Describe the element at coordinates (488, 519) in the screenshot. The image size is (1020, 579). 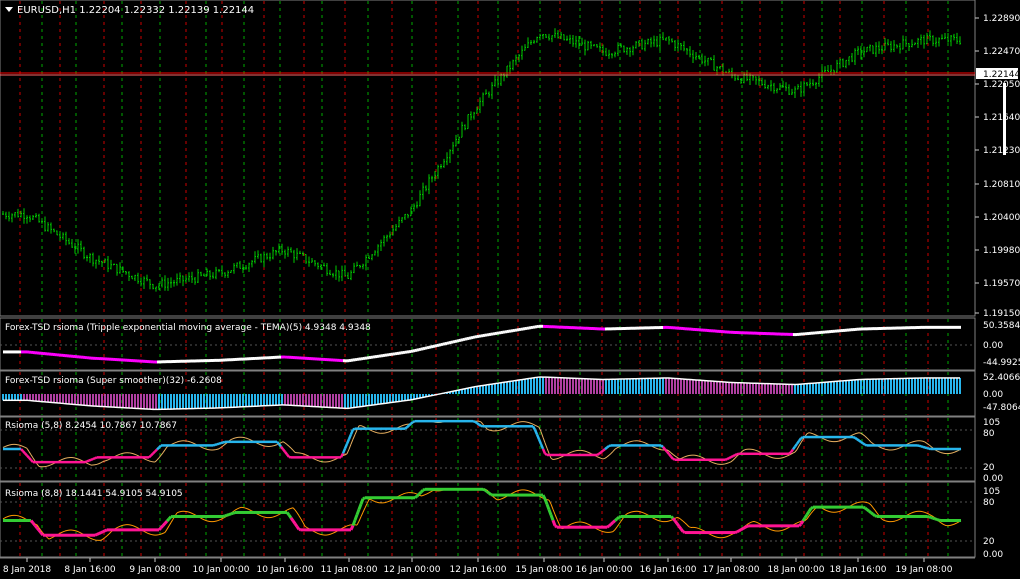
I see `pane-rsioma-8-8: Rsioma (8,8) 18.1441 54.9105 54.9105` at that location.